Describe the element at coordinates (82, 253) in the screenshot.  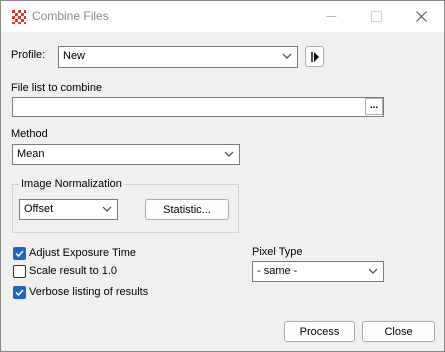
I see `adjust-exposure-label: Adjust Exposure Time` at that location.